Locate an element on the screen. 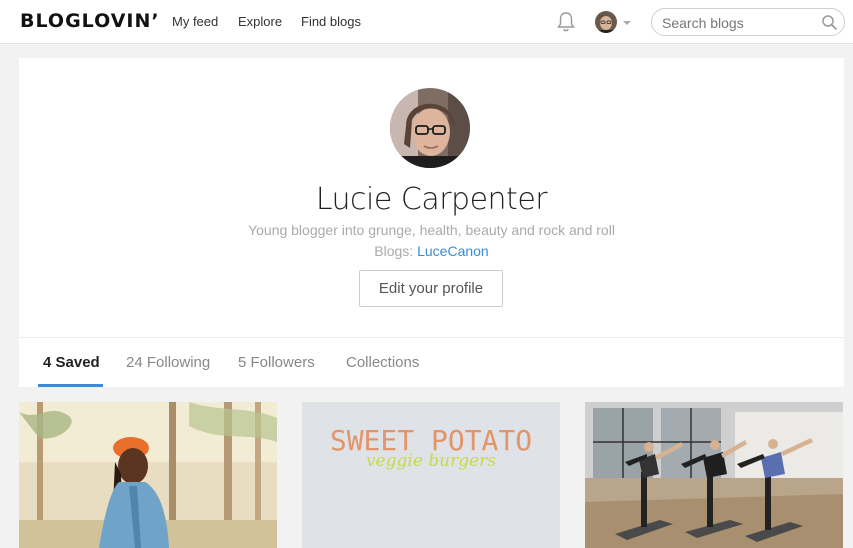  search-icon is located at coordinates (829, 22).